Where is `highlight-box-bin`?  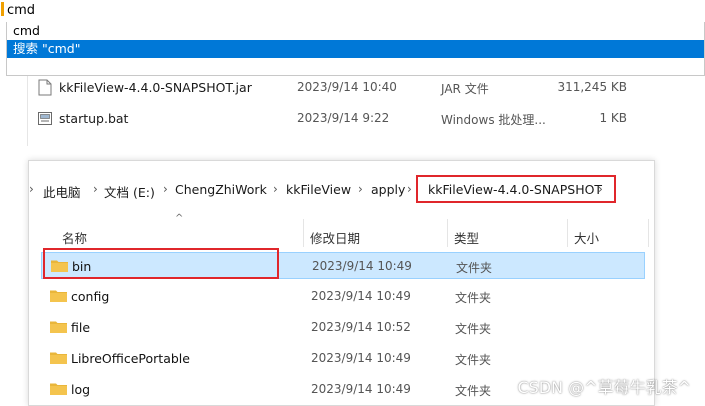
highlight-box-bin is located at coordinates (161, 263).